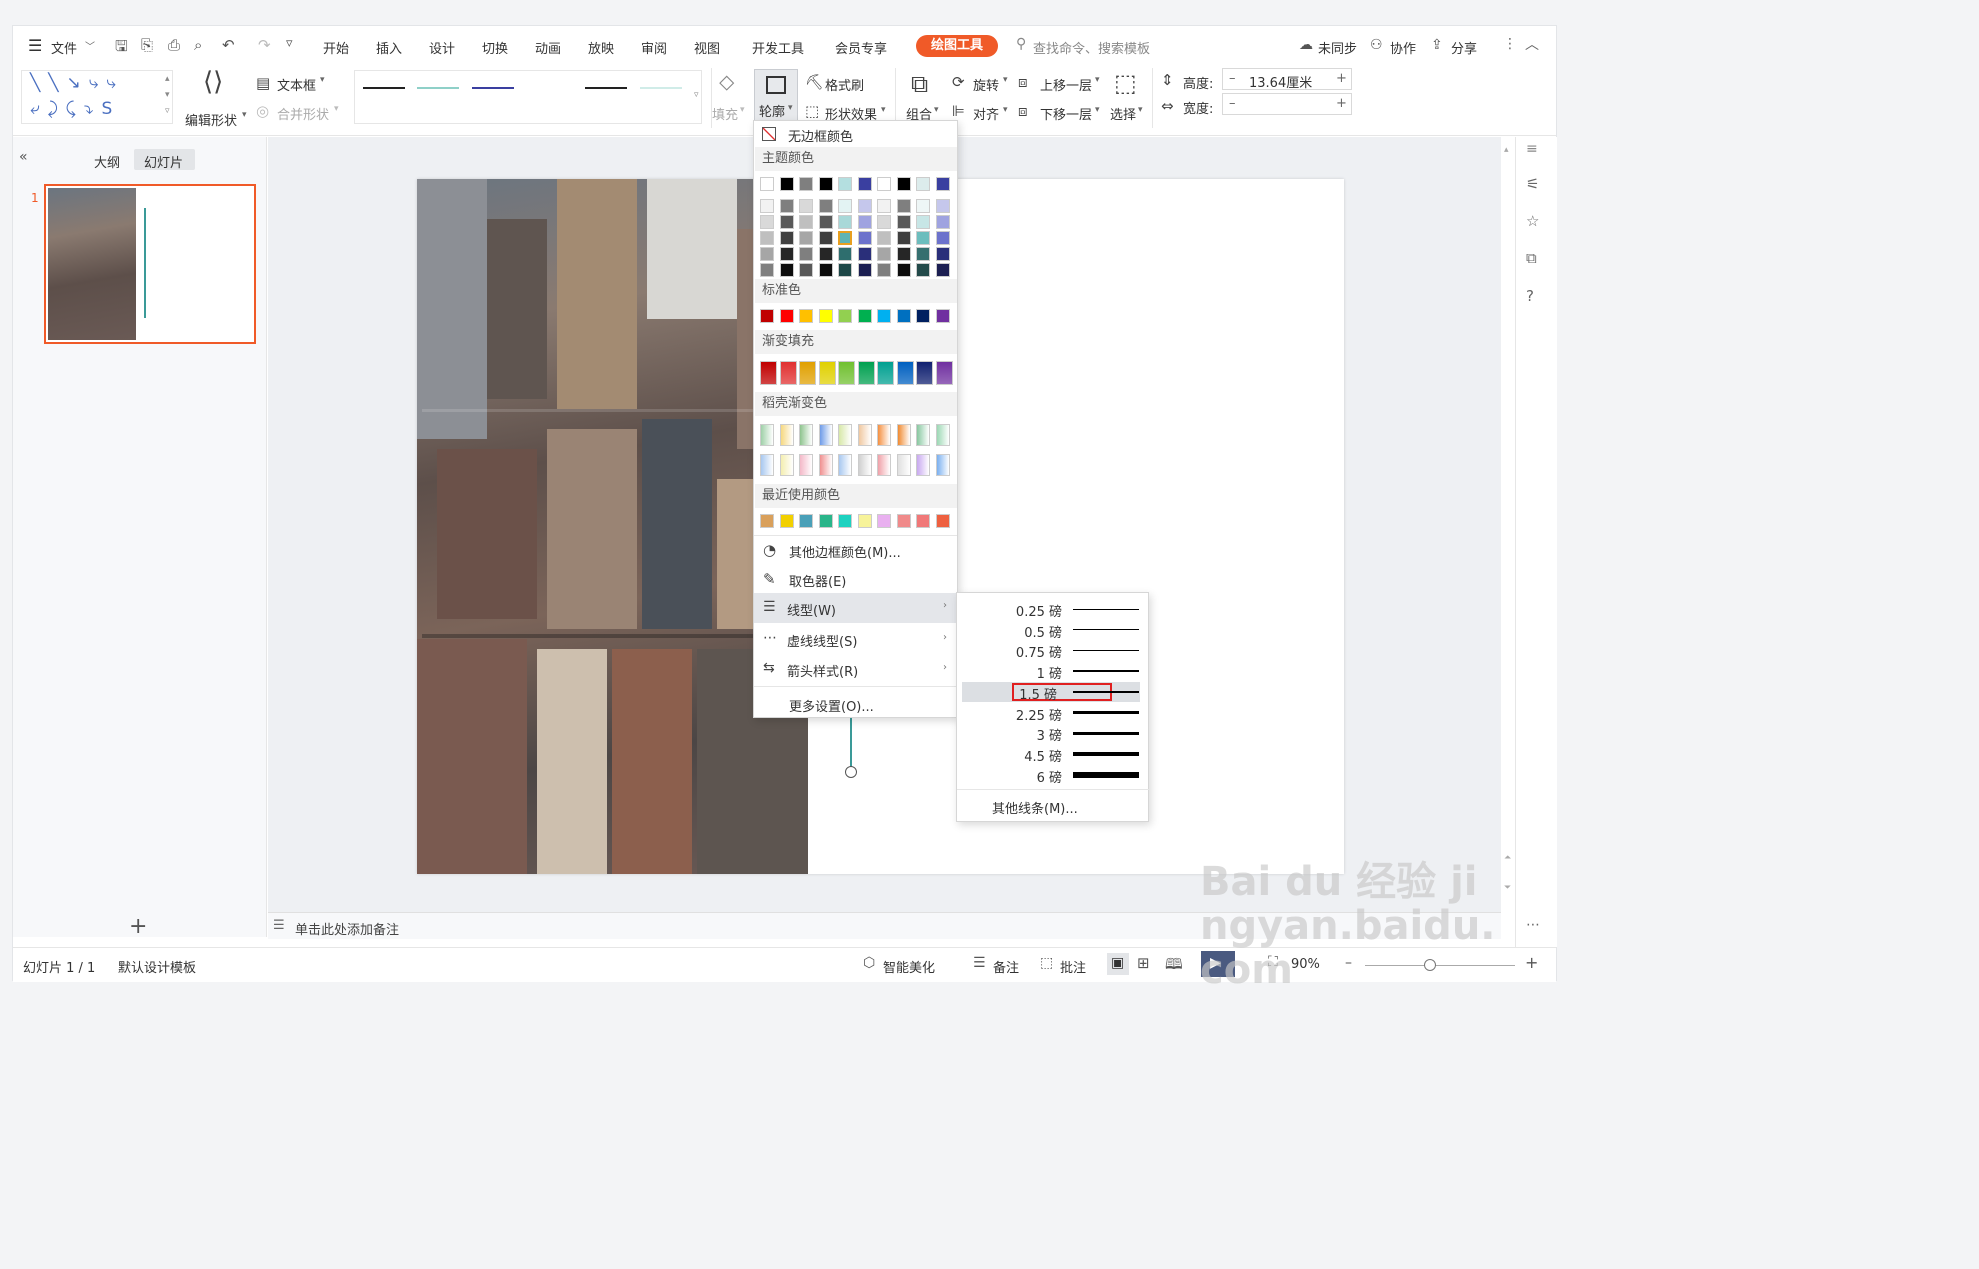  I want to click on collab-button: 协作, so click(1403, 47).